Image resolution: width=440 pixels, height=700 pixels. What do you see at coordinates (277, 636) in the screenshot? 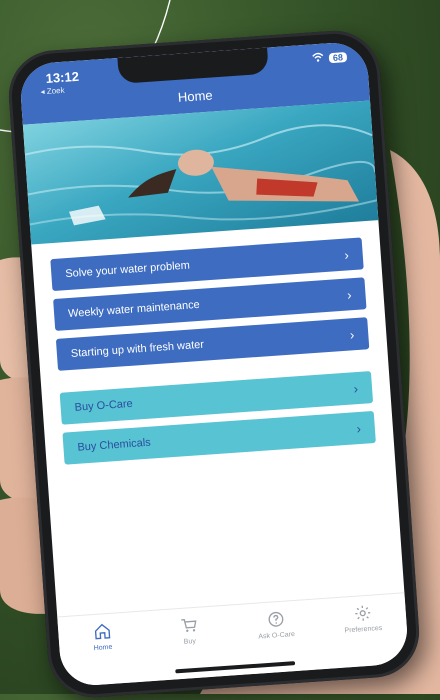
I see `tab-label: Ask O-Care` at bounding box center [277, 636].